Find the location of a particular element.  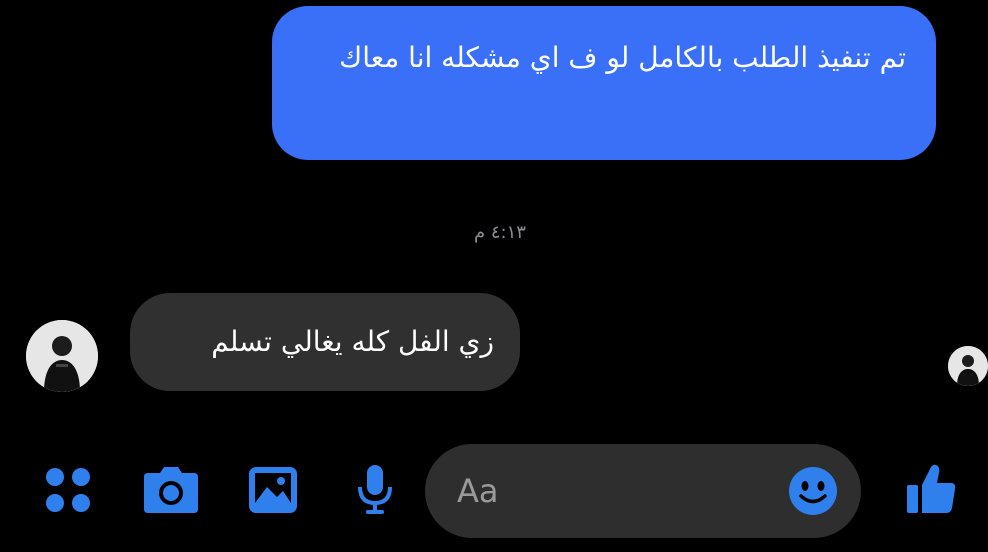

contact-avatar is located at coordinates (62, 356).